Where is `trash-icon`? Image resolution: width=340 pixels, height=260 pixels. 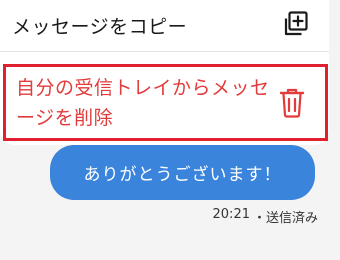 trash-icon is located at coordinates (292, 103).